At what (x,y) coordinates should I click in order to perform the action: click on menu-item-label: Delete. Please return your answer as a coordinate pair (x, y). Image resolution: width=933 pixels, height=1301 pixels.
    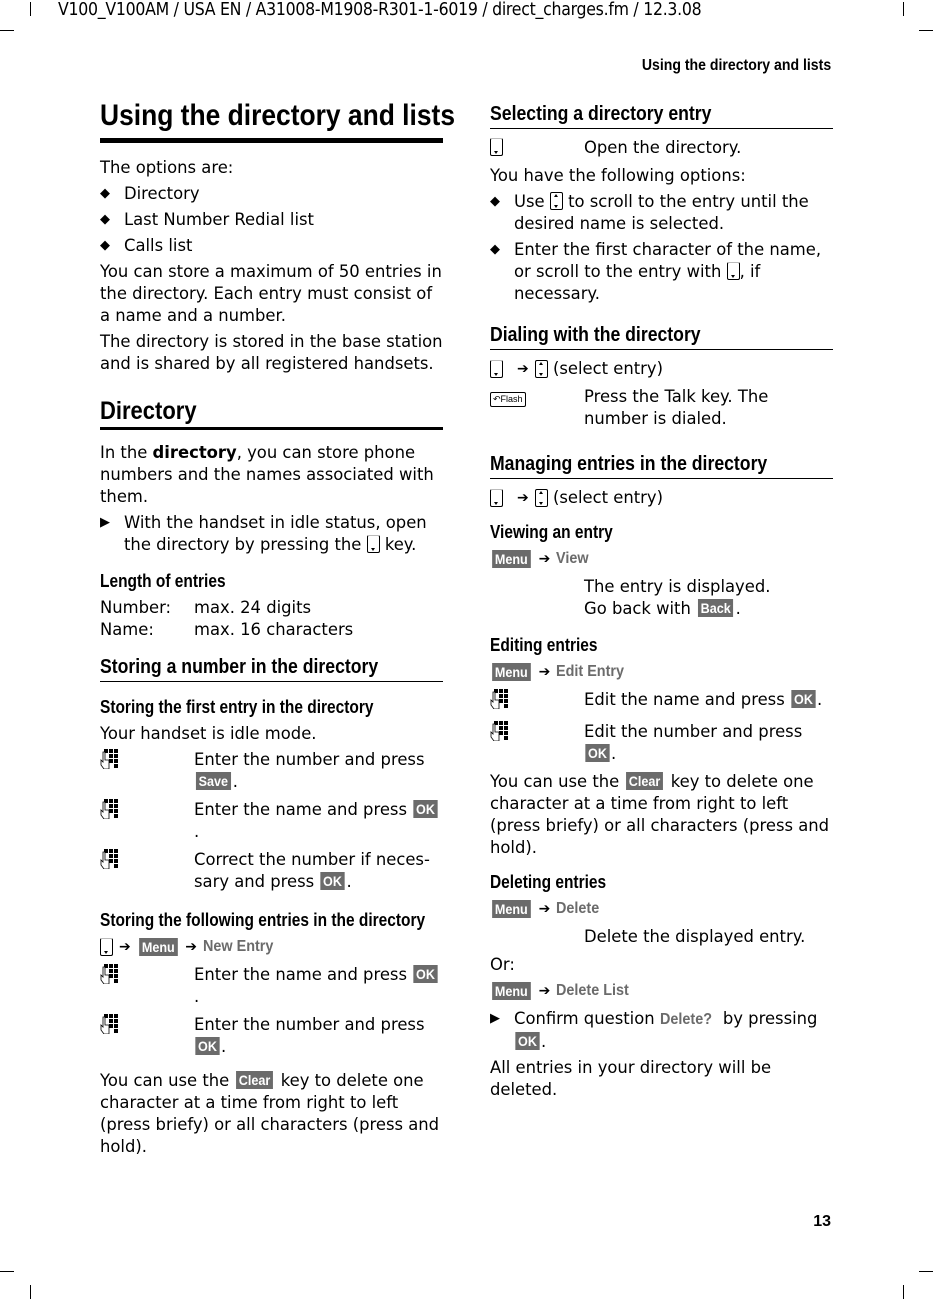
    Looking at the image, I should click on (578, 908).